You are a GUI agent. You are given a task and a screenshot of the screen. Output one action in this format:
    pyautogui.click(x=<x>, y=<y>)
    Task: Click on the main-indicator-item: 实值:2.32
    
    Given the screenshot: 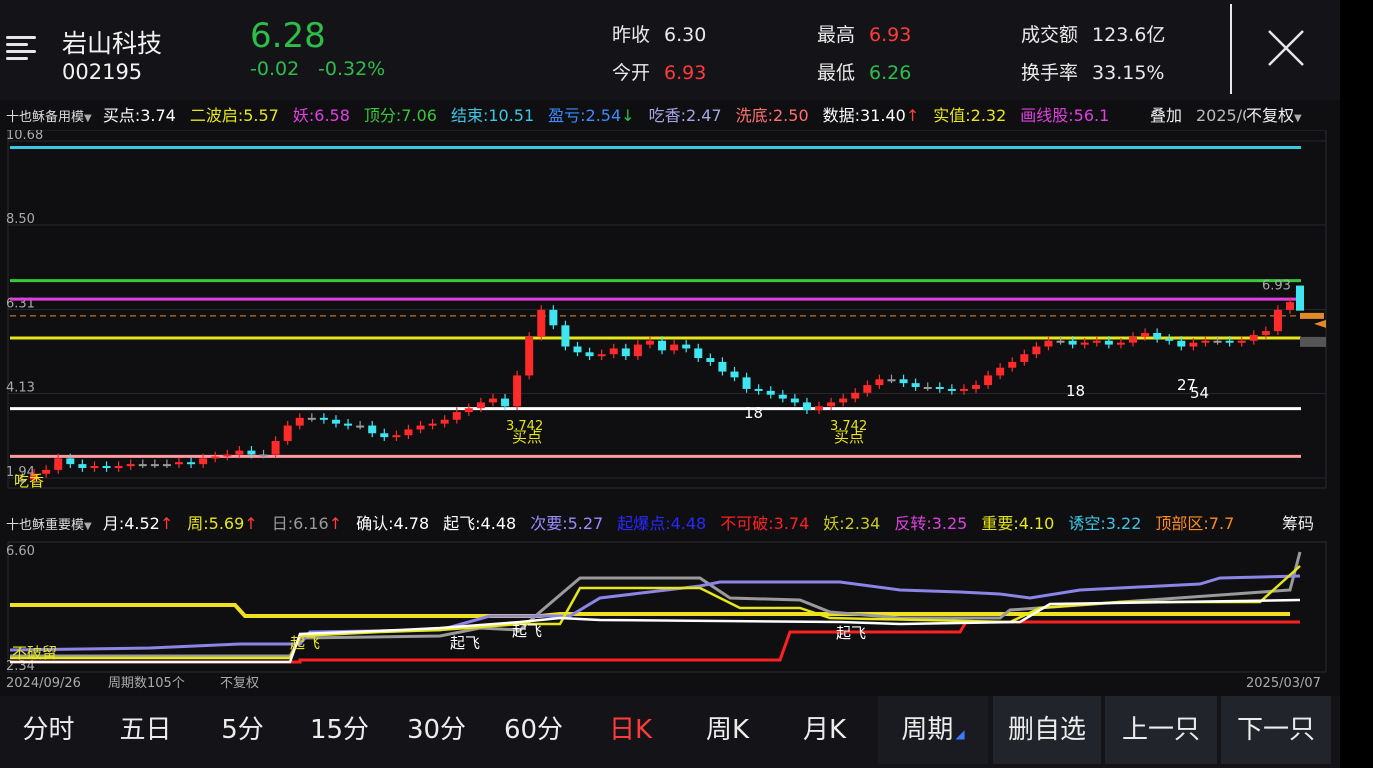 What is the action you would take?
    pyautogui.click(x=970, y=115)
    